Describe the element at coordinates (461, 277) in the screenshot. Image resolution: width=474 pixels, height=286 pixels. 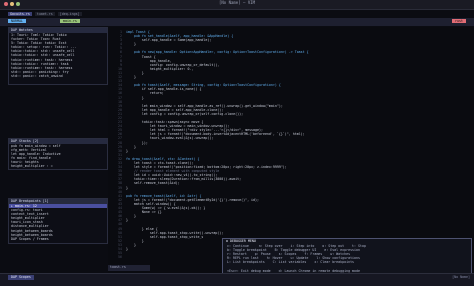
I see `position-indicator: [No Name]` at that location.